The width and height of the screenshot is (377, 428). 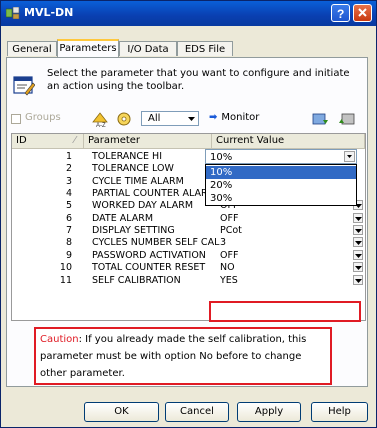 What do you see at coordinates (16, 119) in the screenshot?
I see `groups-checkbox` at bounding box center [16, 119].